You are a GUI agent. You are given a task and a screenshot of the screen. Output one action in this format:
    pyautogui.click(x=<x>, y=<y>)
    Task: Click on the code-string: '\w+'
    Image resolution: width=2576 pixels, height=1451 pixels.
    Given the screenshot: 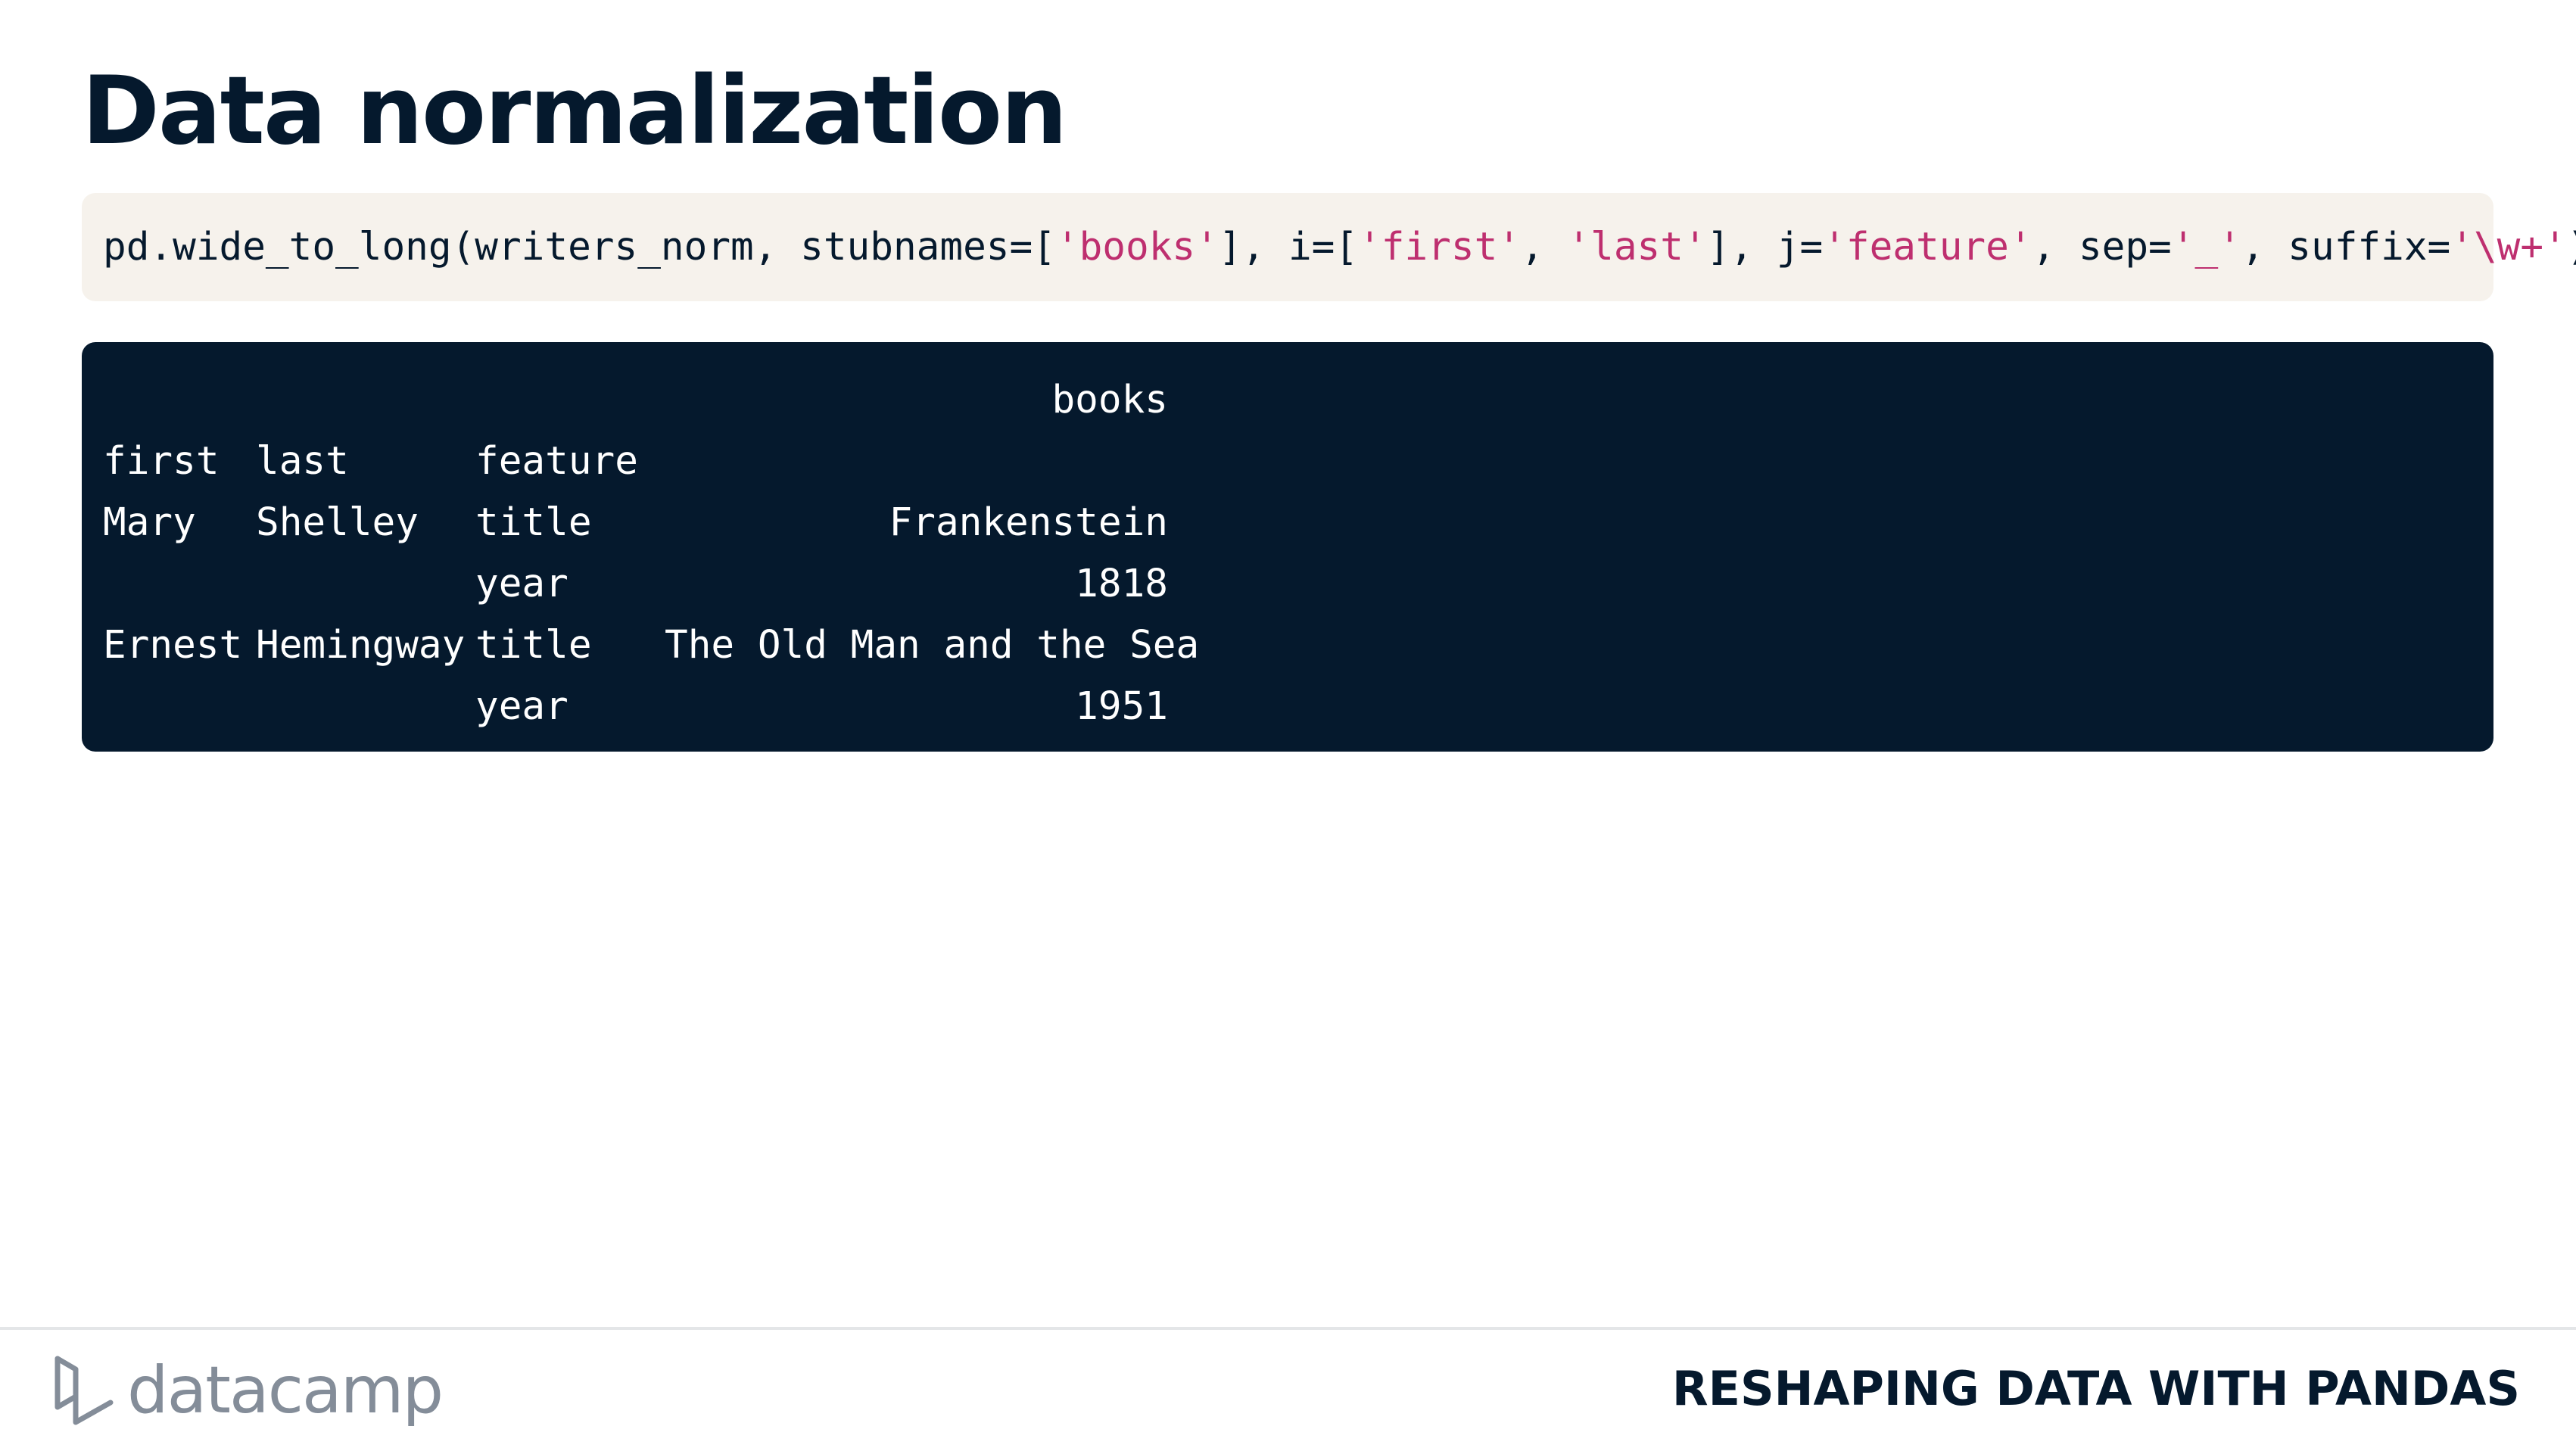 What is the action you would take?
    pyautogui.click(x=2508, y=247)
    